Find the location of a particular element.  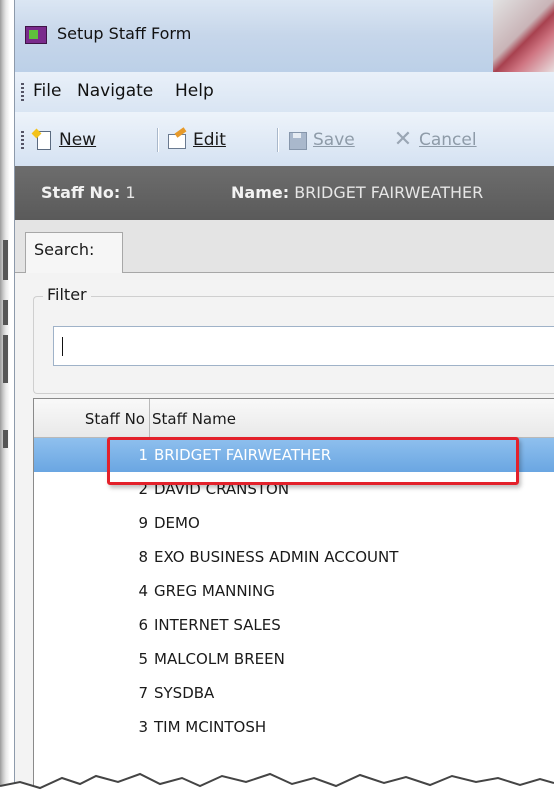

table-row: 4 GREG MANNING is located at coordinates (294, 591).